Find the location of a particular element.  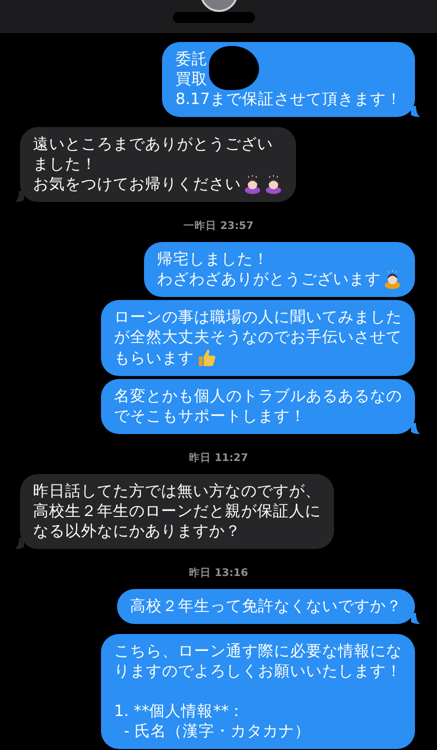

message-text: 昨日話してた方では無い方なのですが、 is located at coordinates (177, 491).